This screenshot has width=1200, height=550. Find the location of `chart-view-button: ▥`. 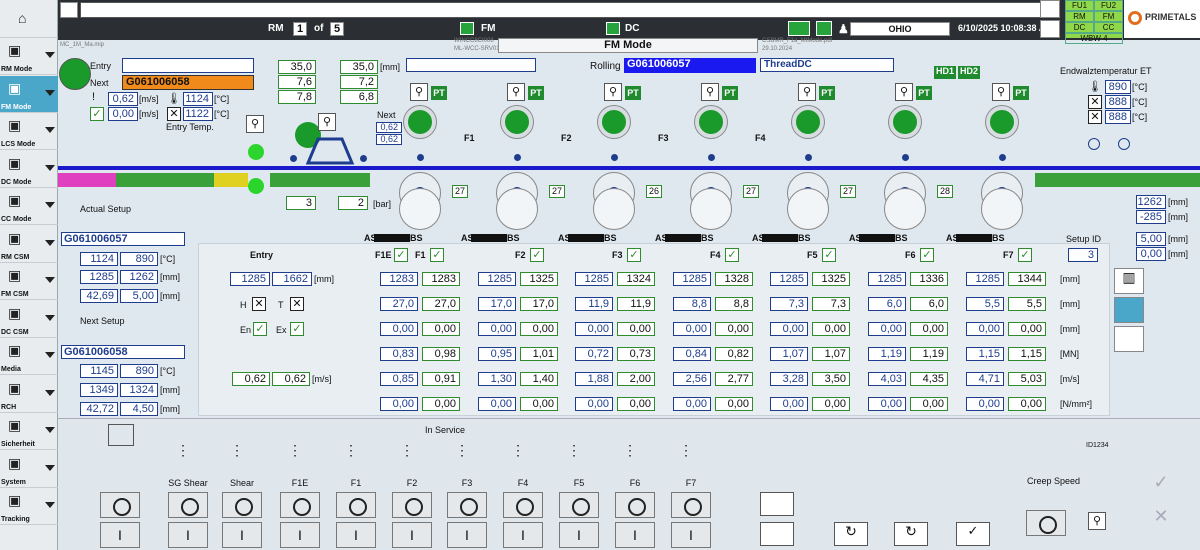

chart-view-button: ▥ is located at coordinates (1129, 281).